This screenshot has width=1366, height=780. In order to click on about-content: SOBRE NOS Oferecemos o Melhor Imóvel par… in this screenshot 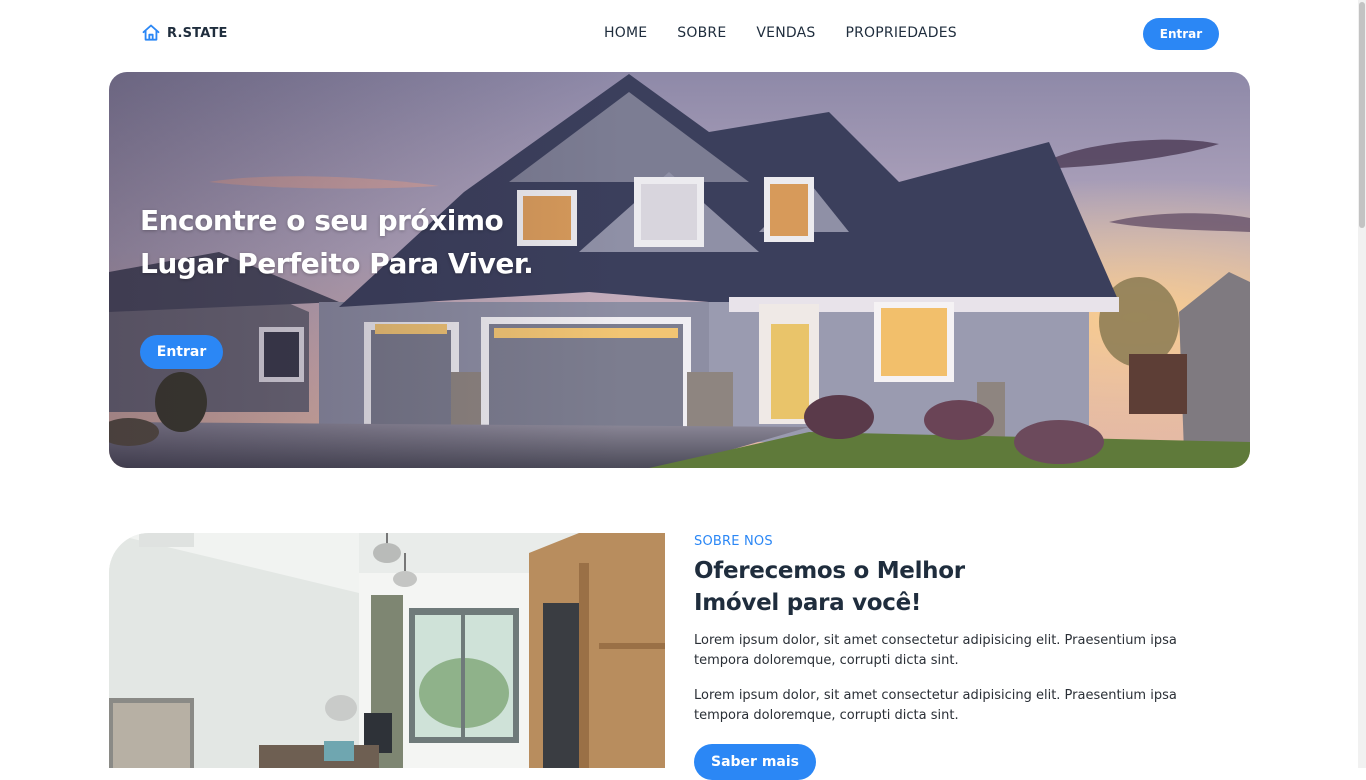, I will do `click(954, 657)`.